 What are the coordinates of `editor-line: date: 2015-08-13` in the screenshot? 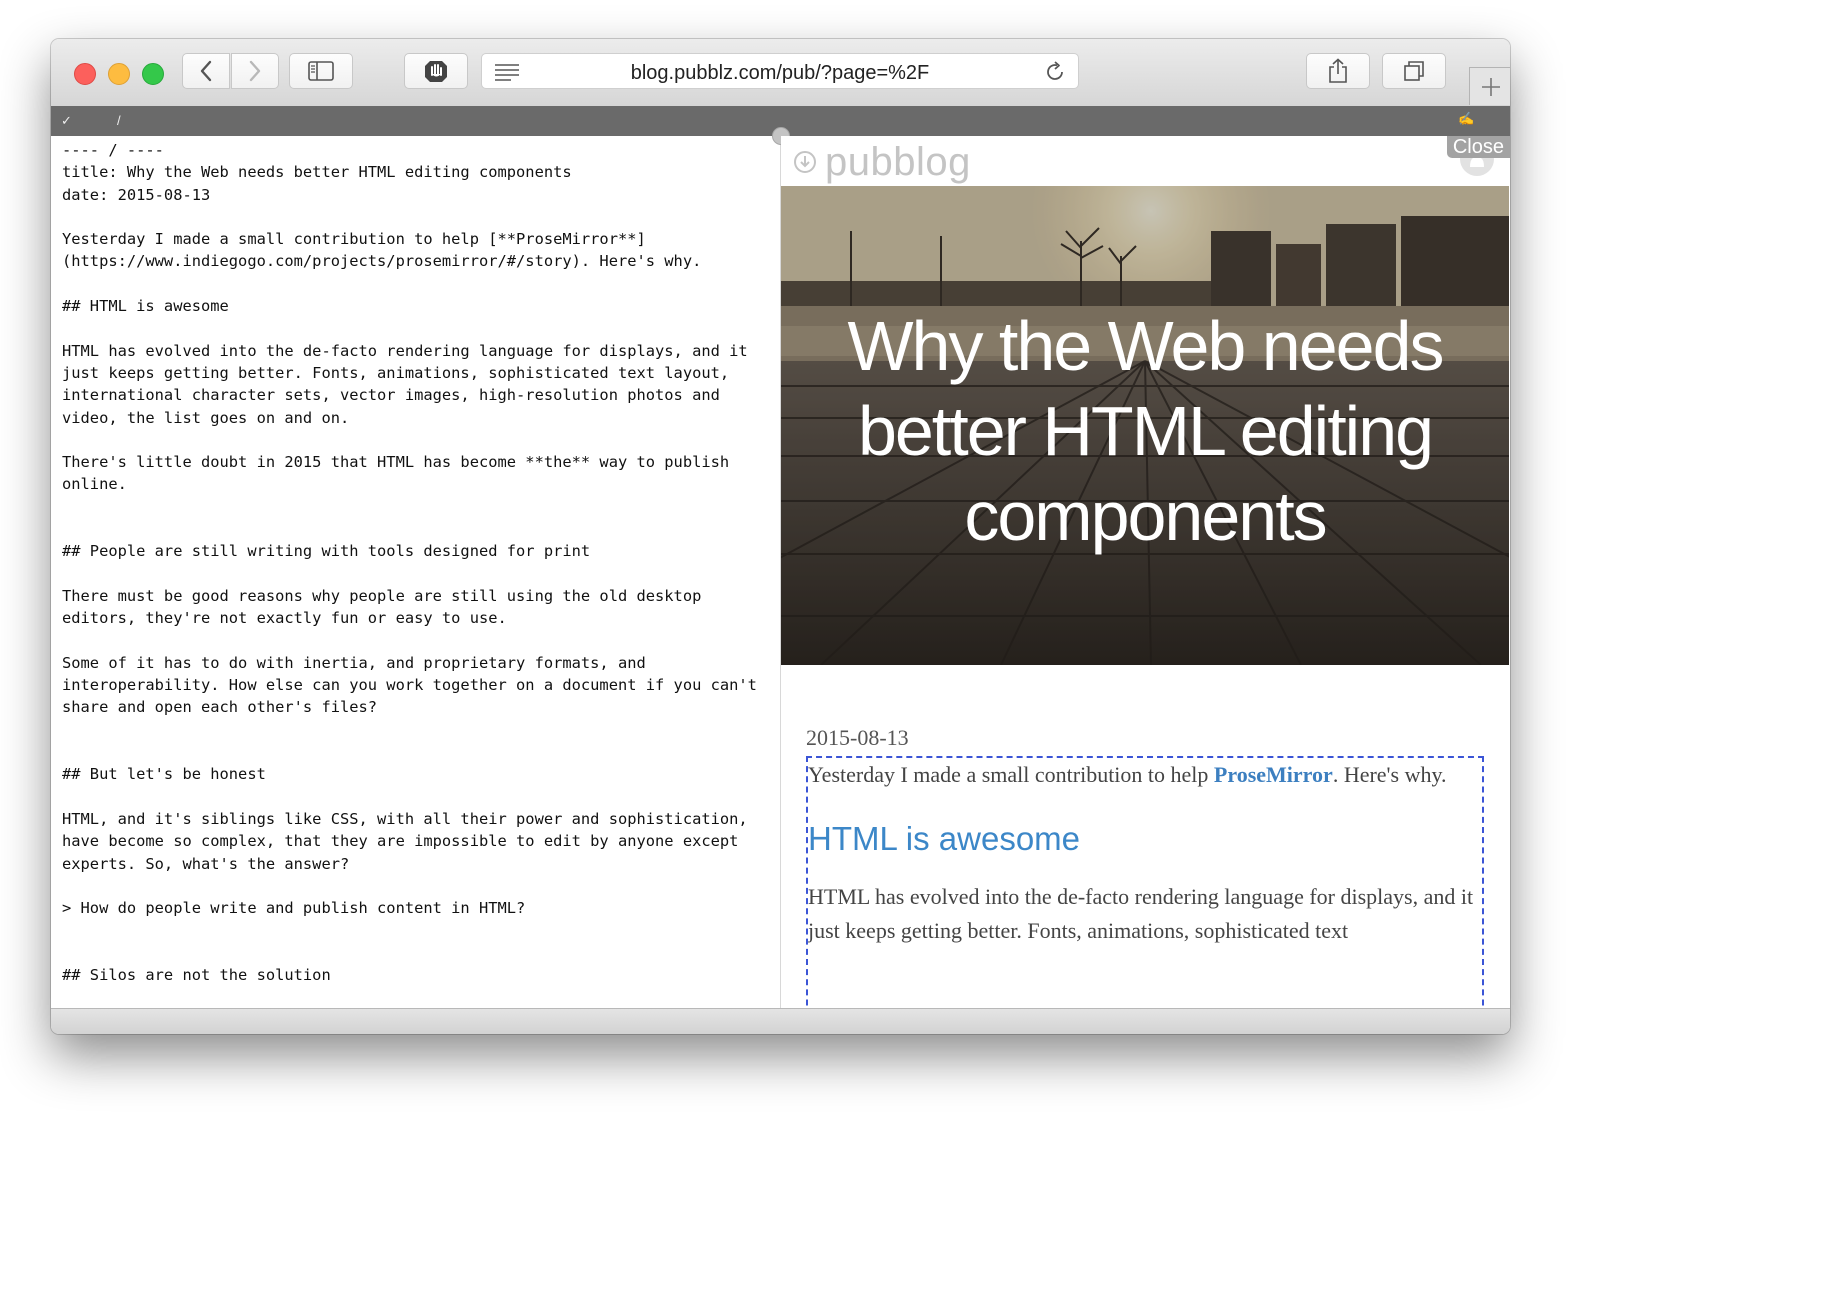 It's located at (415, 195).